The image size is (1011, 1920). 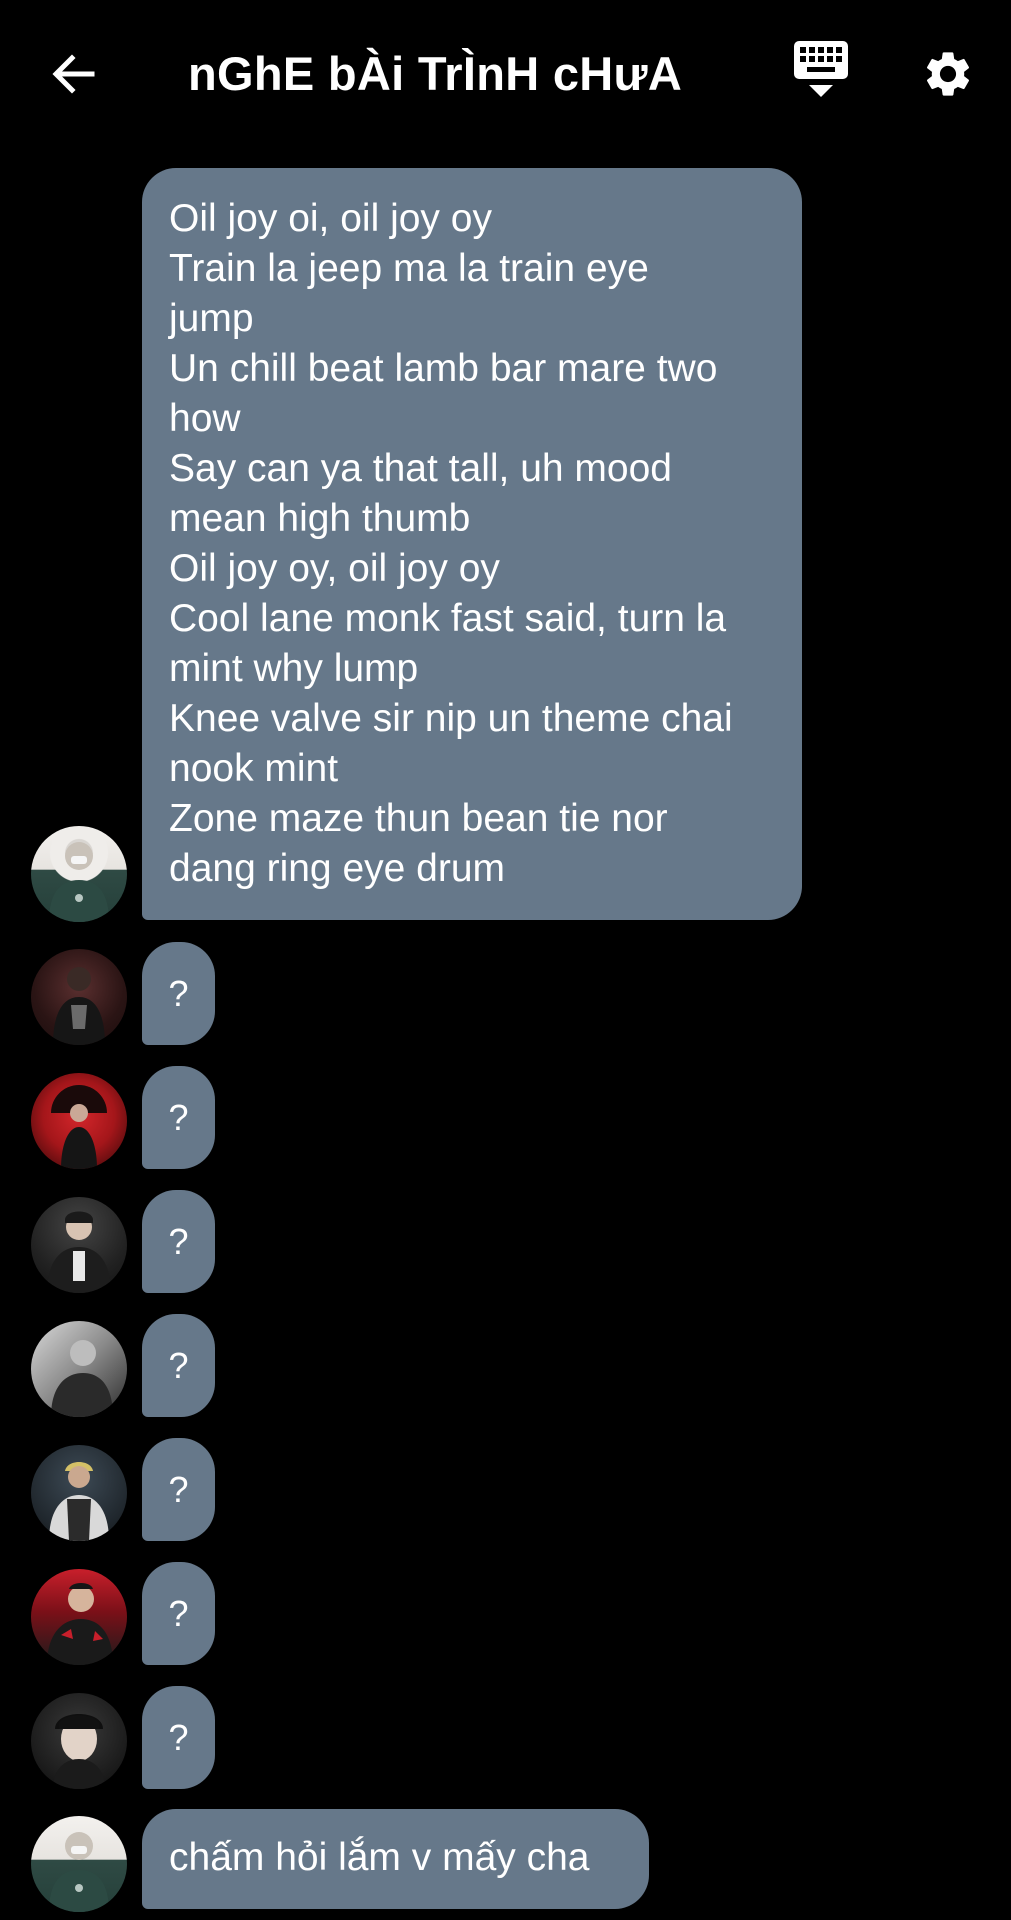 I want to click on arrow-left-icon, so click(x=73, y=74).